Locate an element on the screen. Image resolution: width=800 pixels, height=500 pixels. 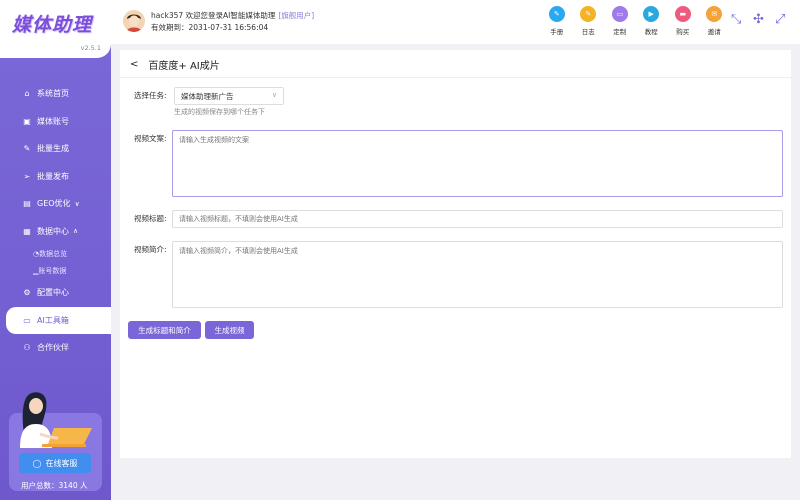
home-icon: ⌂ is located at coordinates (27, 94).